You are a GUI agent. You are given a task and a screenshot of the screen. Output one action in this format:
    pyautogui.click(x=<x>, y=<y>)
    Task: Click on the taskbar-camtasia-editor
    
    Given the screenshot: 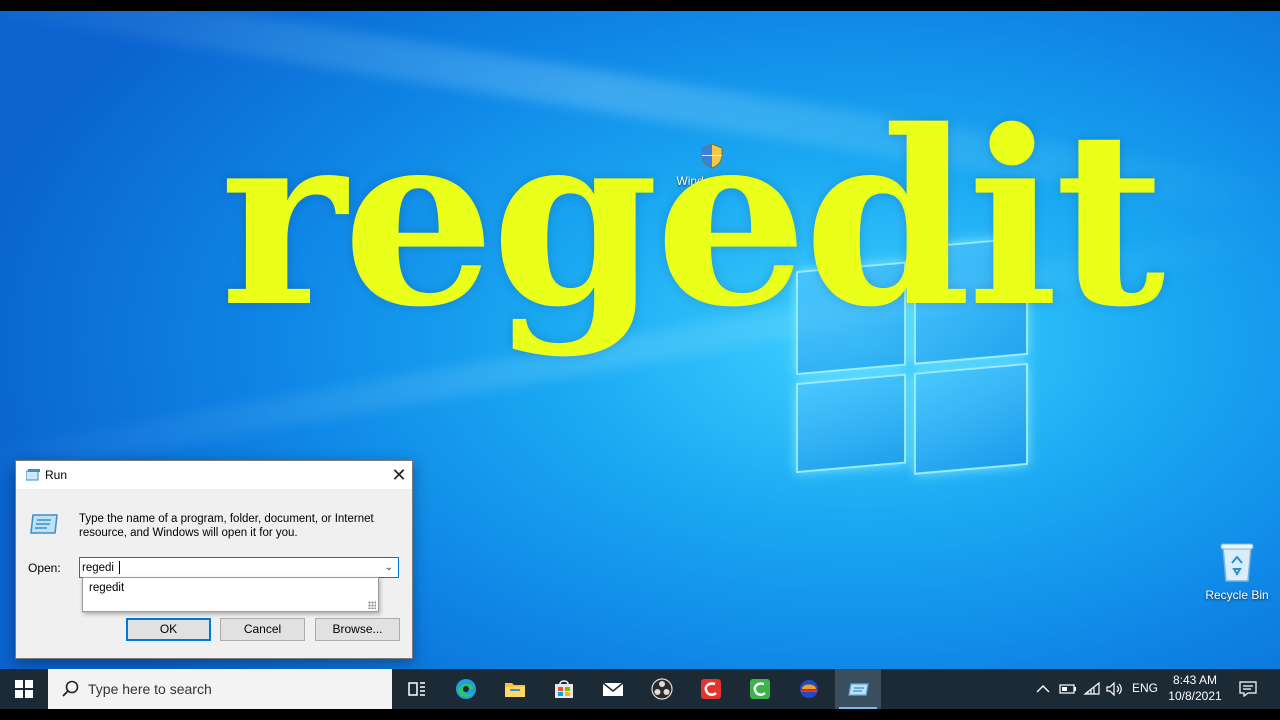 What is the action you would take?
    pyautogui.click(x=760, y=689)
    